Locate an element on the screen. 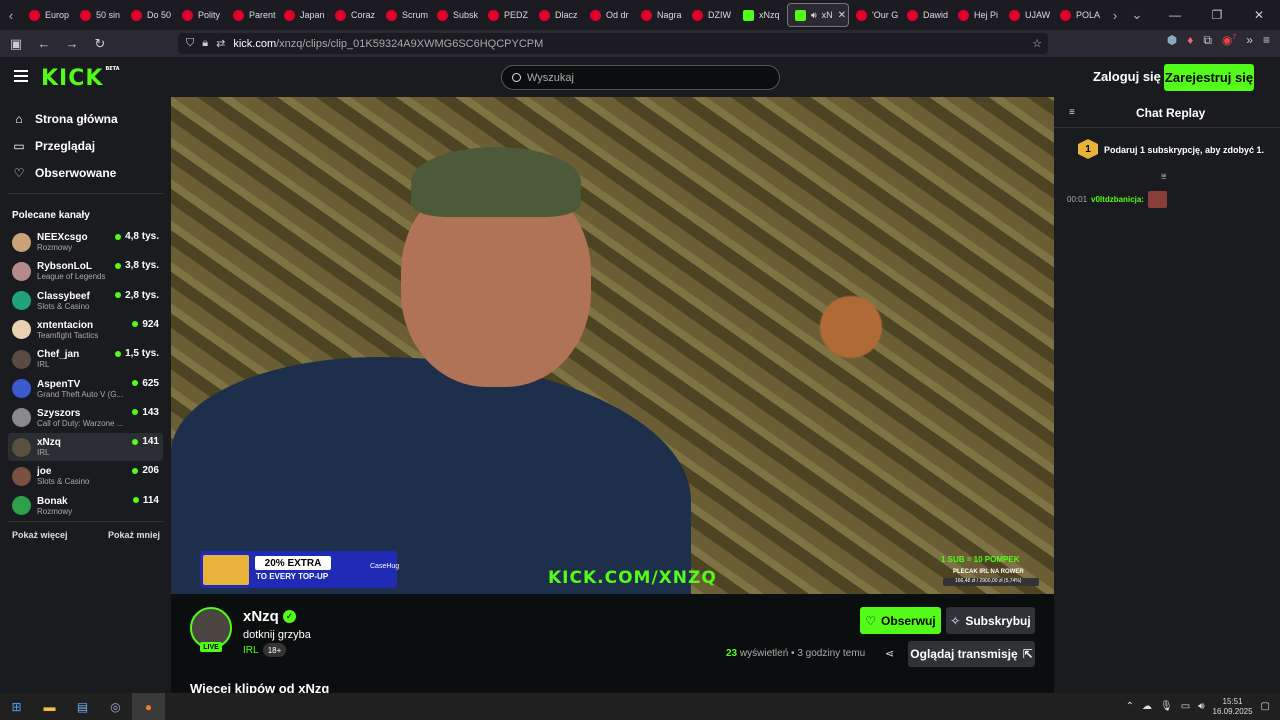 The width and height of the screenshot is (1280, 720). tab-close-icon: ✕ is located at coordinates (842, 15).